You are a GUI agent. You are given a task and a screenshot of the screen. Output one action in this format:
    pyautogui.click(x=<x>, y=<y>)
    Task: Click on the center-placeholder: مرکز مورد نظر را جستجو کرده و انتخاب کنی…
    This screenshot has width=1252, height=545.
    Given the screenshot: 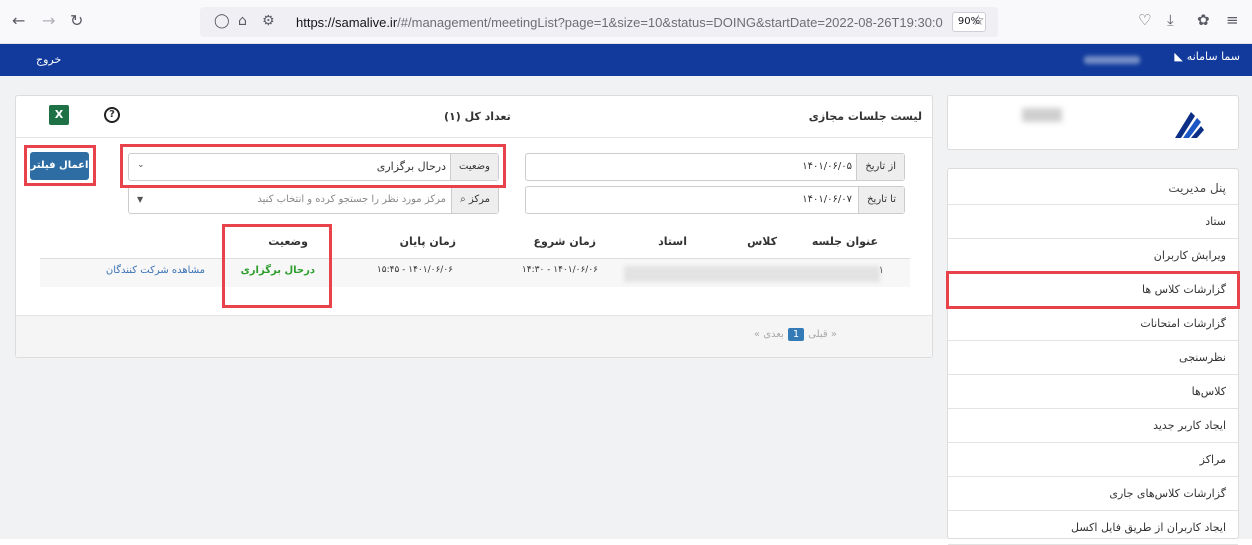 What is the action you would take?
    pyautogui.click(x=351, y=199)
    